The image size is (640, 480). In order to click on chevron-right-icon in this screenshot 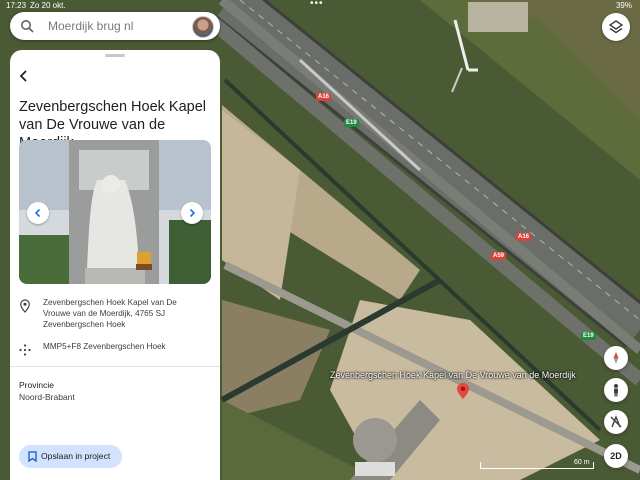, I will do `click(192, 213)`.